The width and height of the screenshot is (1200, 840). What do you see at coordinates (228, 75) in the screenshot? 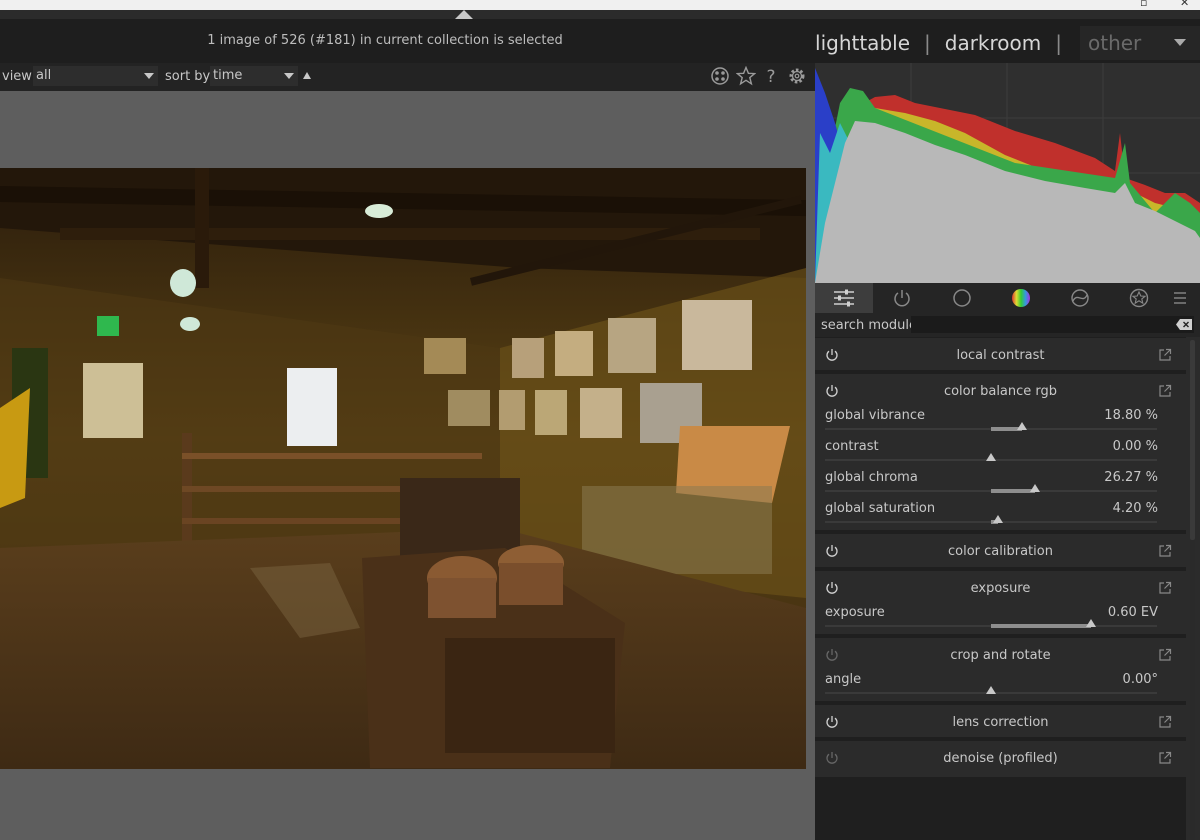
I see `sort-value: time` at bounding box center [228, 75].